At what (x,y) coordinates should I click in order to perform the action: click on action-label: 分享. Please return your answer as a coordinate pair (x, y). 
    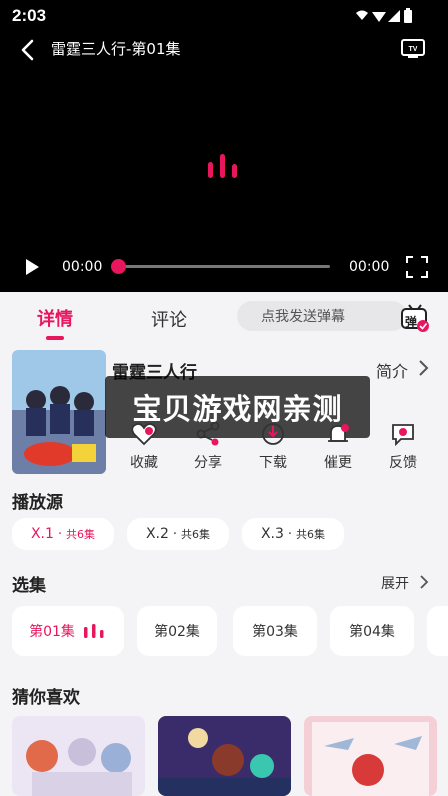
    Looking at the image, I should click on (208, 463).